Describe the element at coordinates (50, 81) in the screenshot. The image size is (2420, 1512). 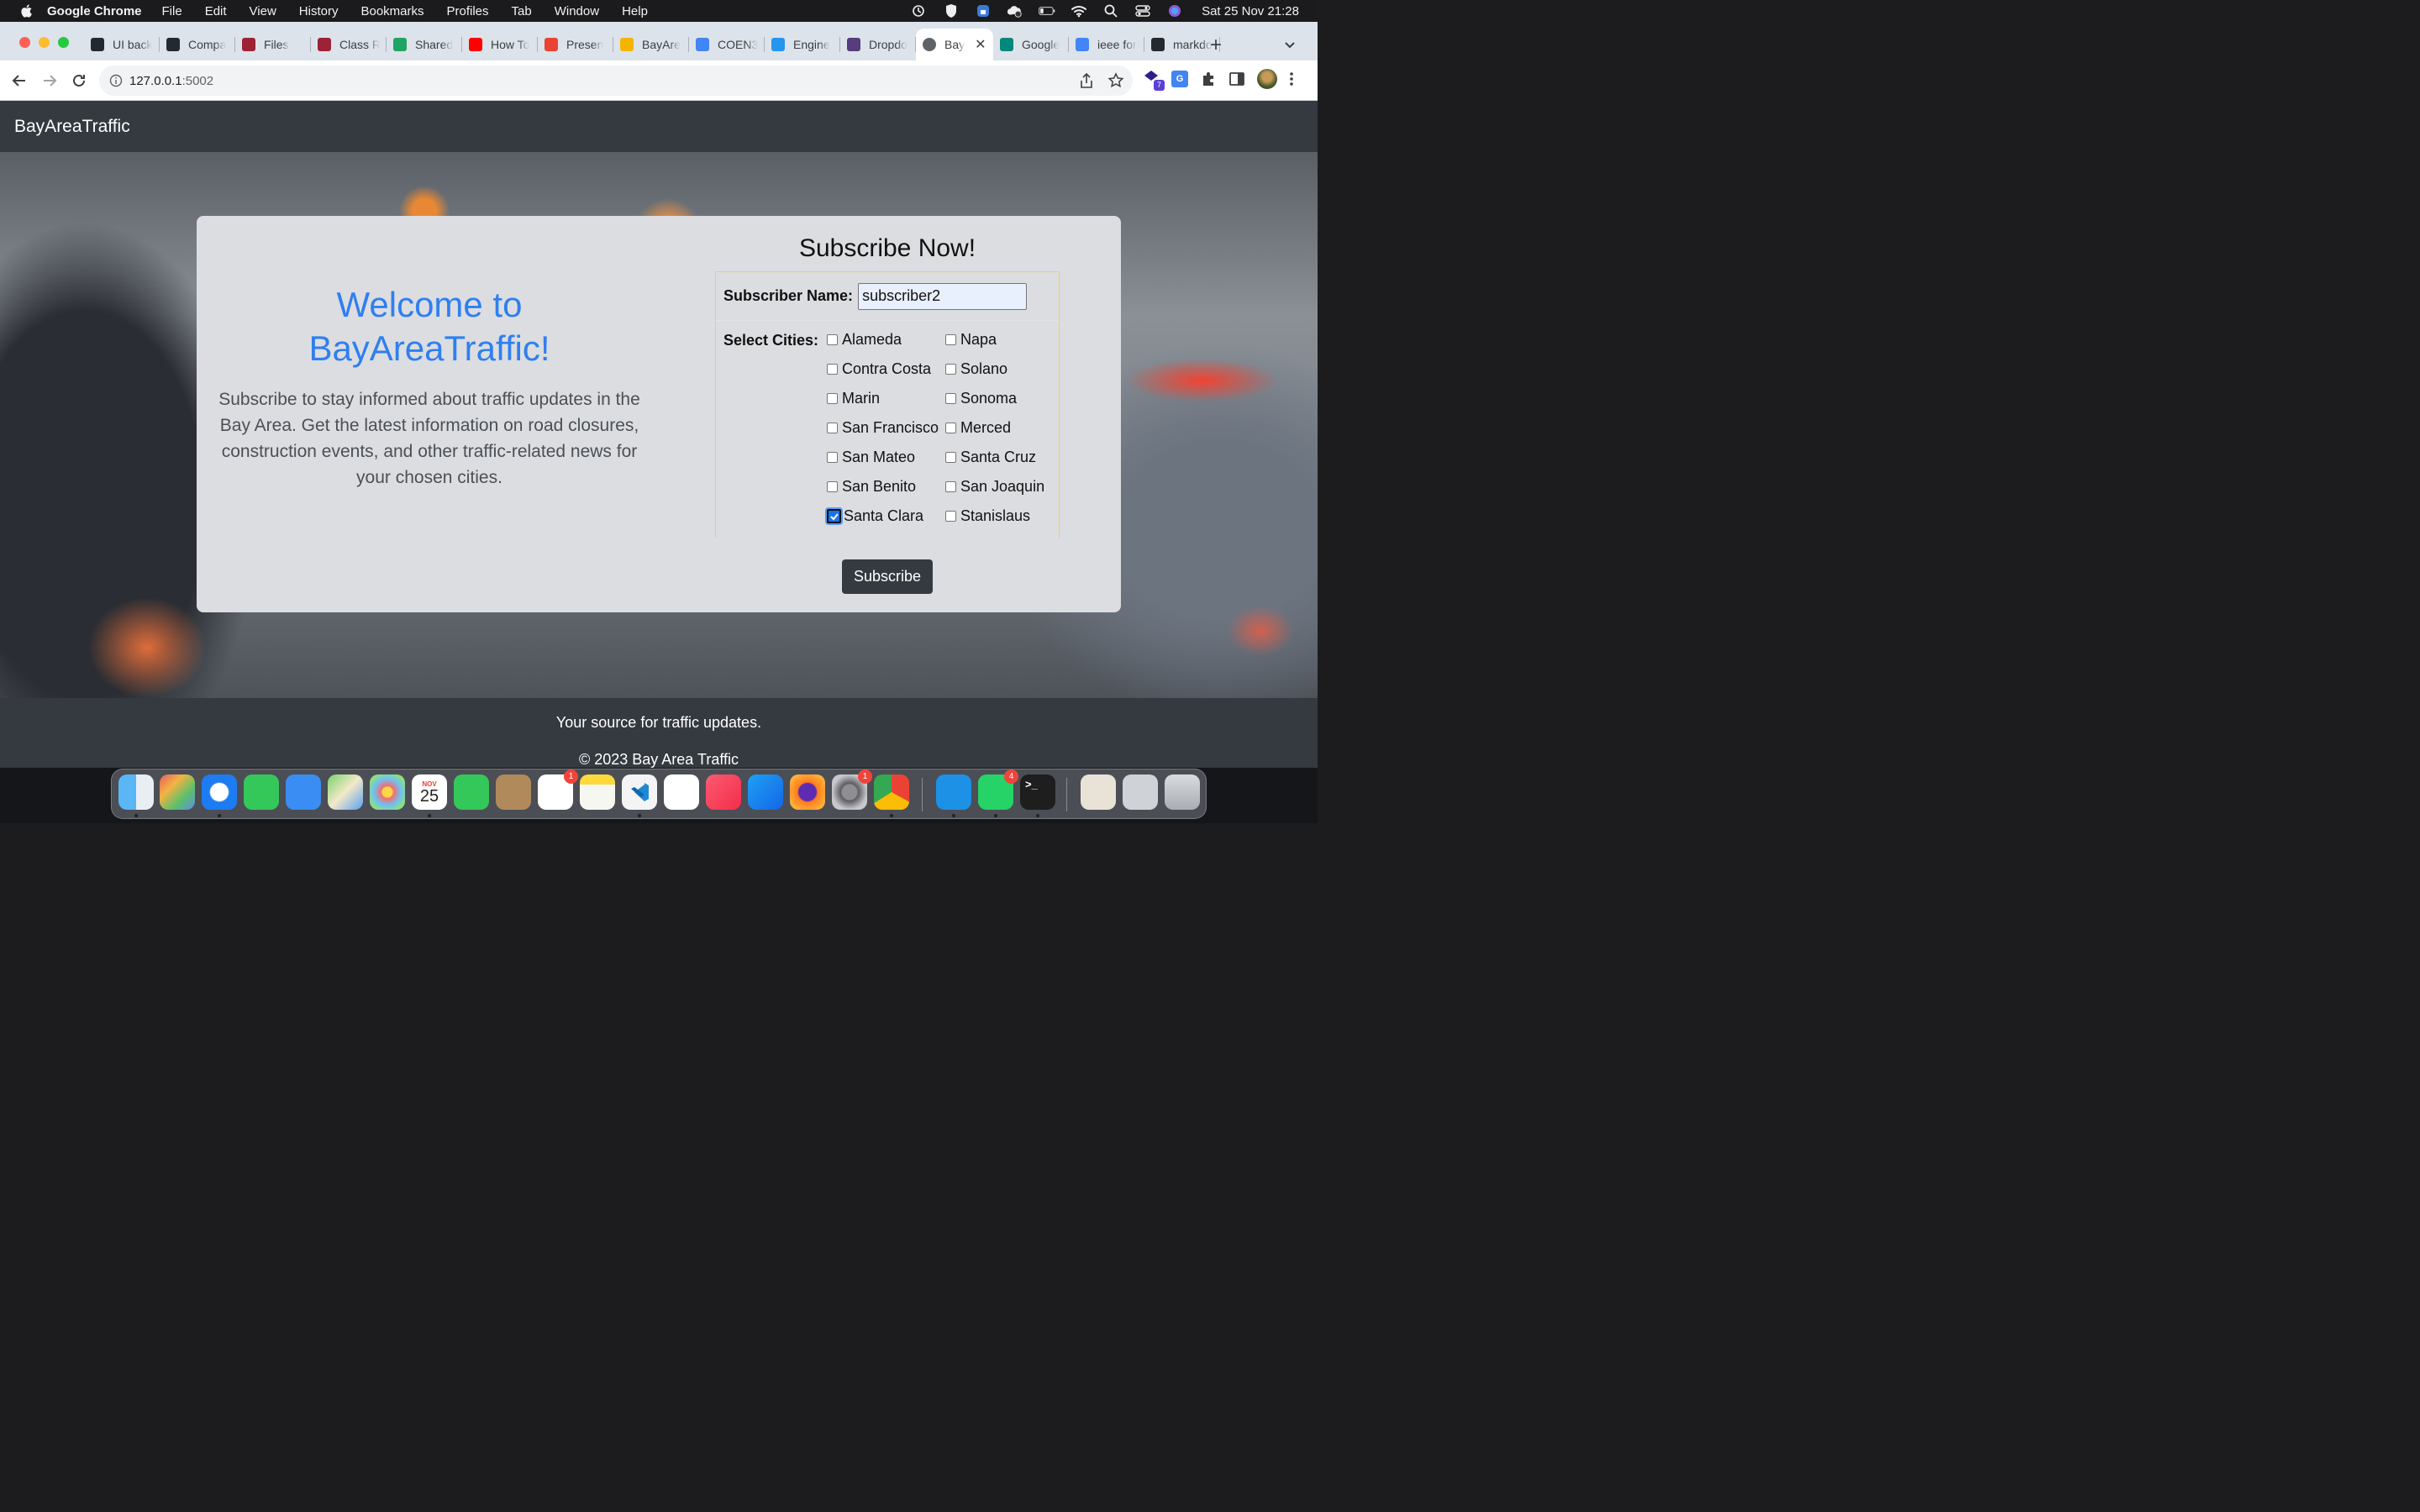
I see `forward-arrow-icon` at that location.